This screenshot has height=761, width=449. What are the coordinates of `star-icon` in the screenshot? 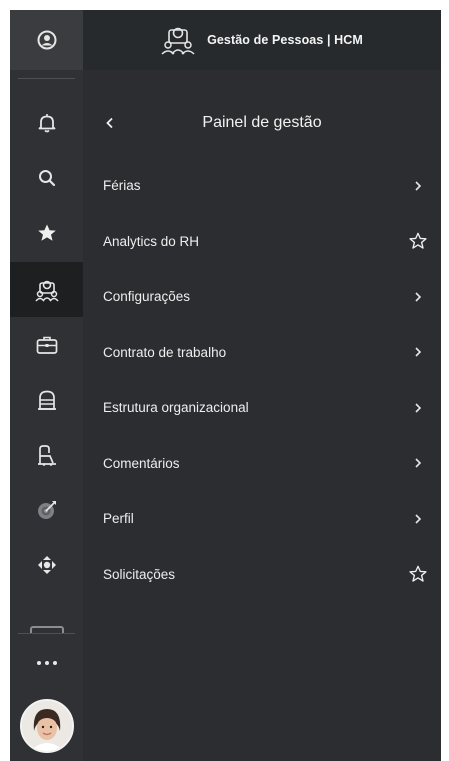 It's located at (46, 232).